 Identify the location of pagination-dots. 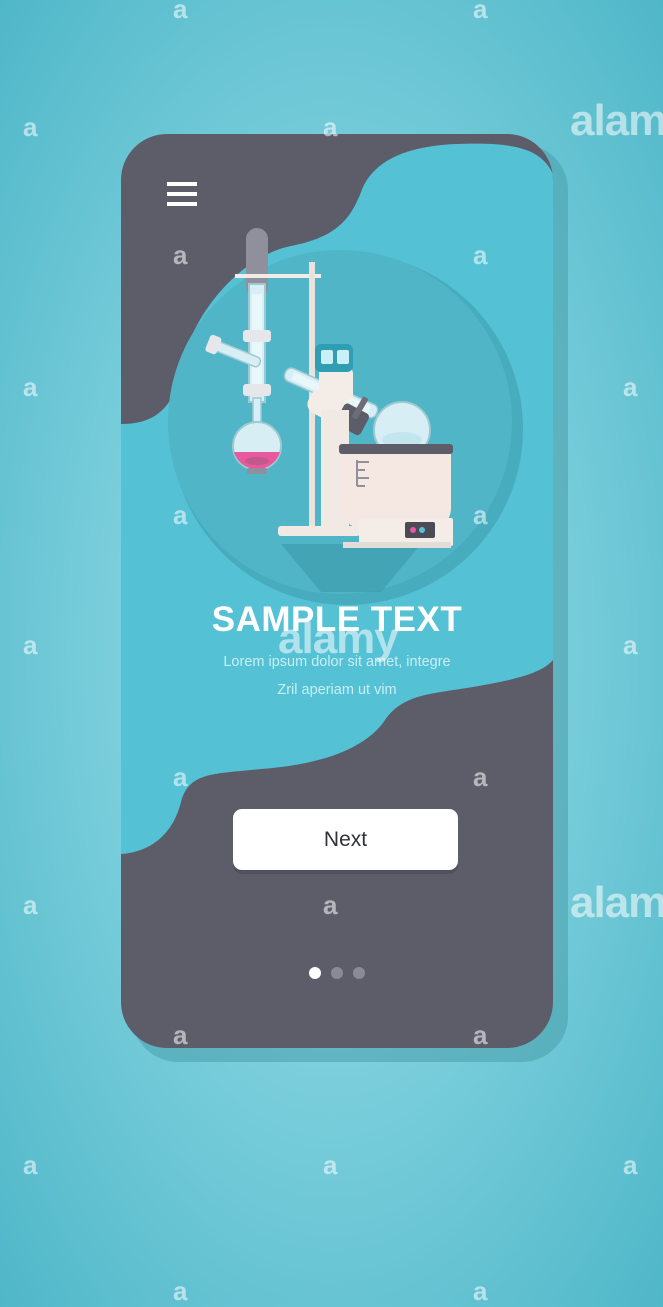
(337, 974).